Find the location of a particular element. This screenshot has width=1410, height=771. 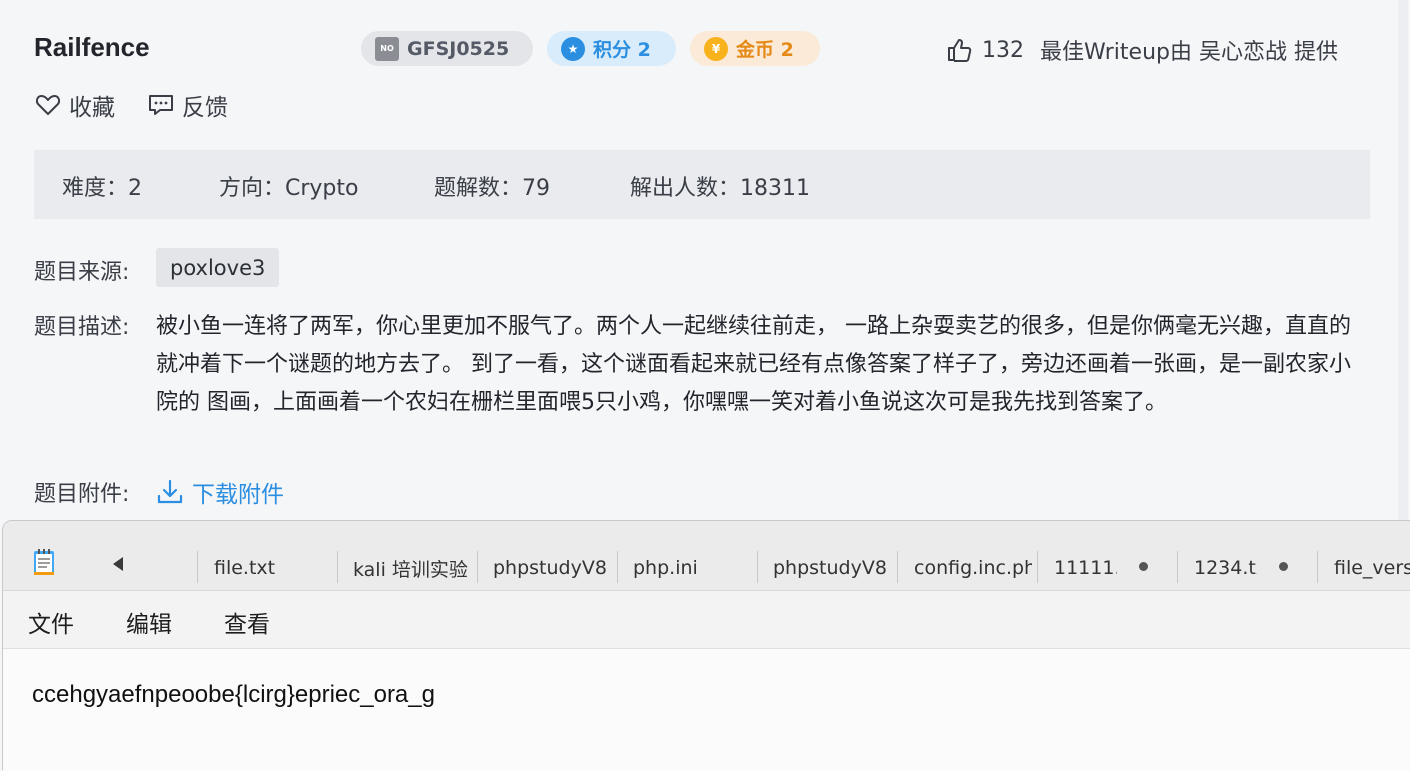

heart-icon is located at coordinates (48, 105).